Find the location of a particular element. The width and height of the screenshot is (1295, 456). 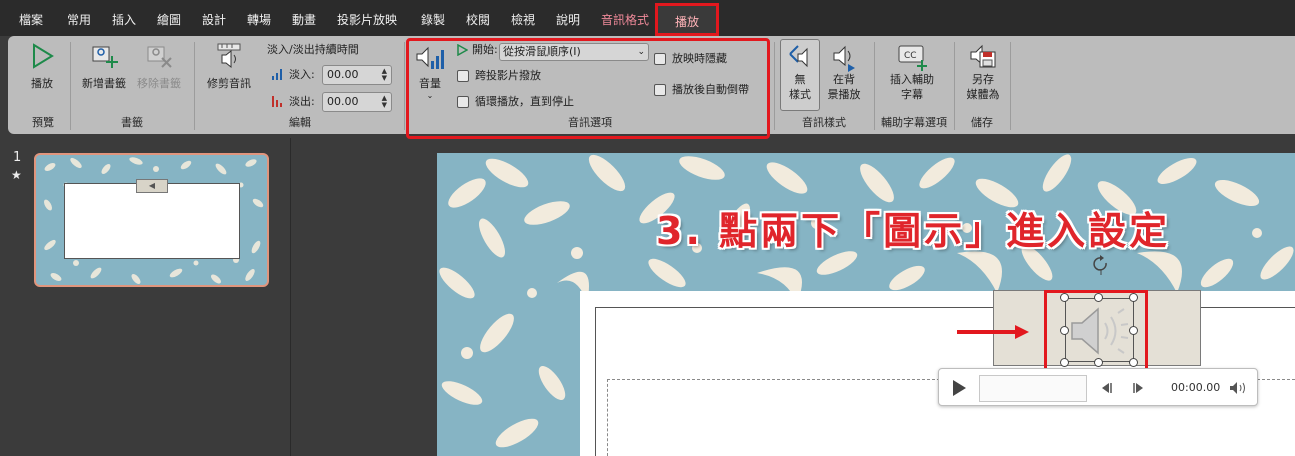

play-in-background-button: 在背 景播放 is located at coordinates (844, 72).